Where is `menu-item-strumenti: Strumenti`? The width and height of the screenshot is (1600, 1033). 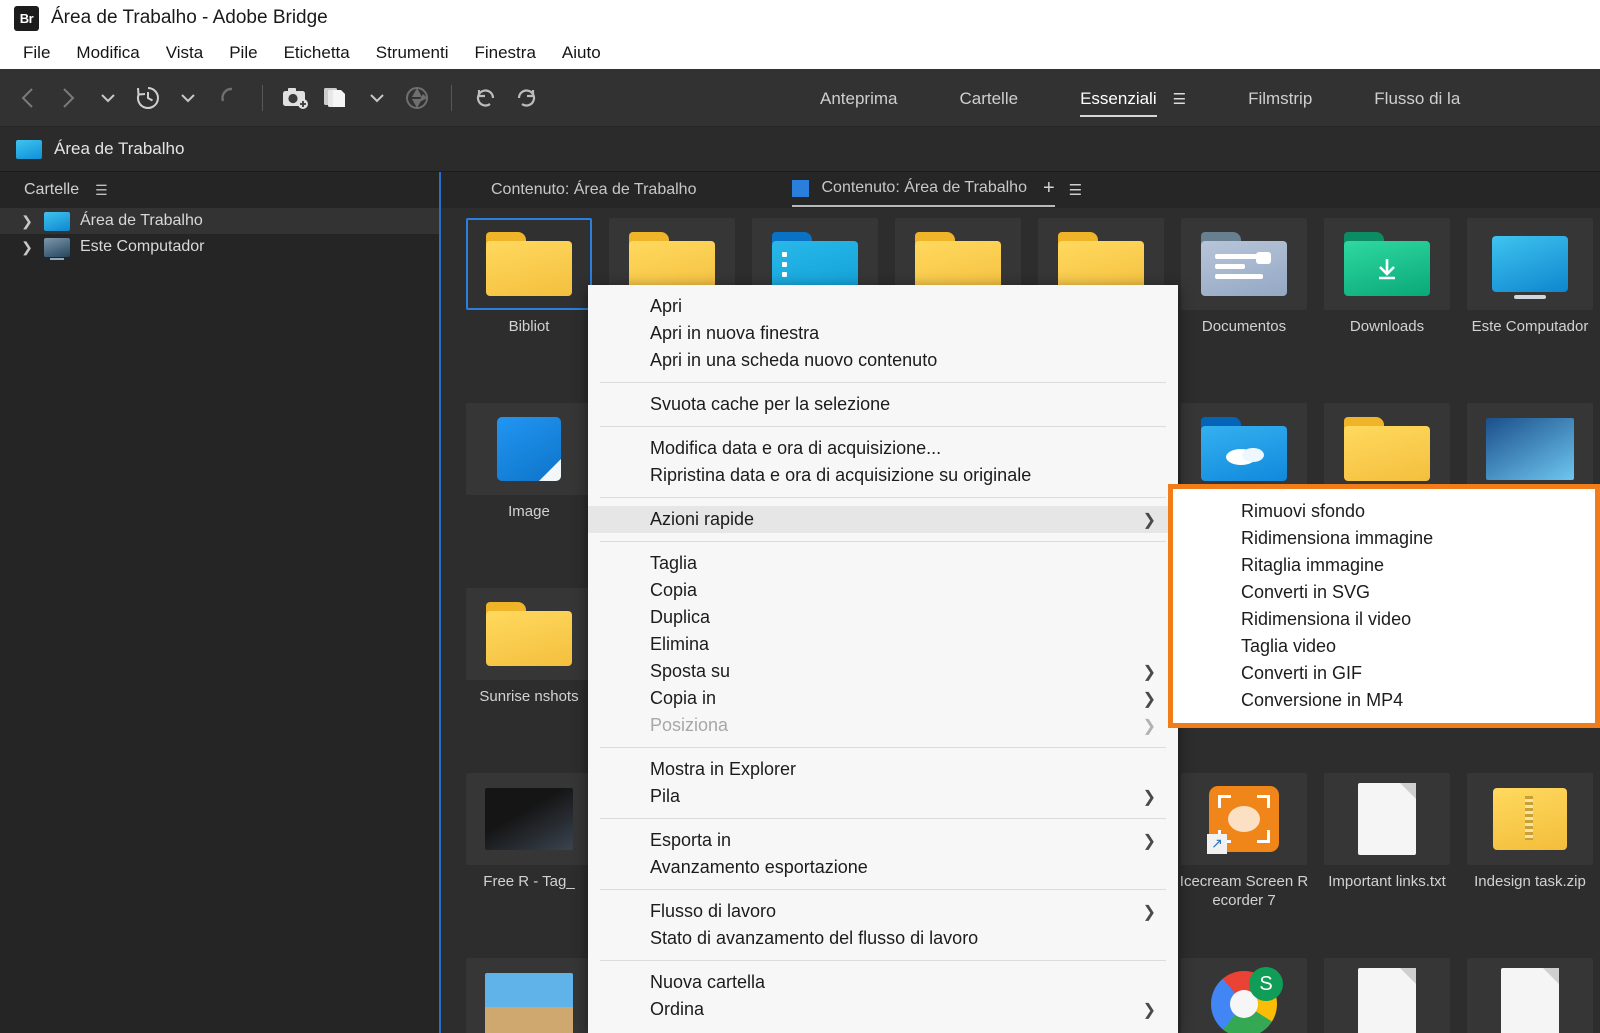 menu-item-strumenti: Strumenti is located at coordinates (412, 53).